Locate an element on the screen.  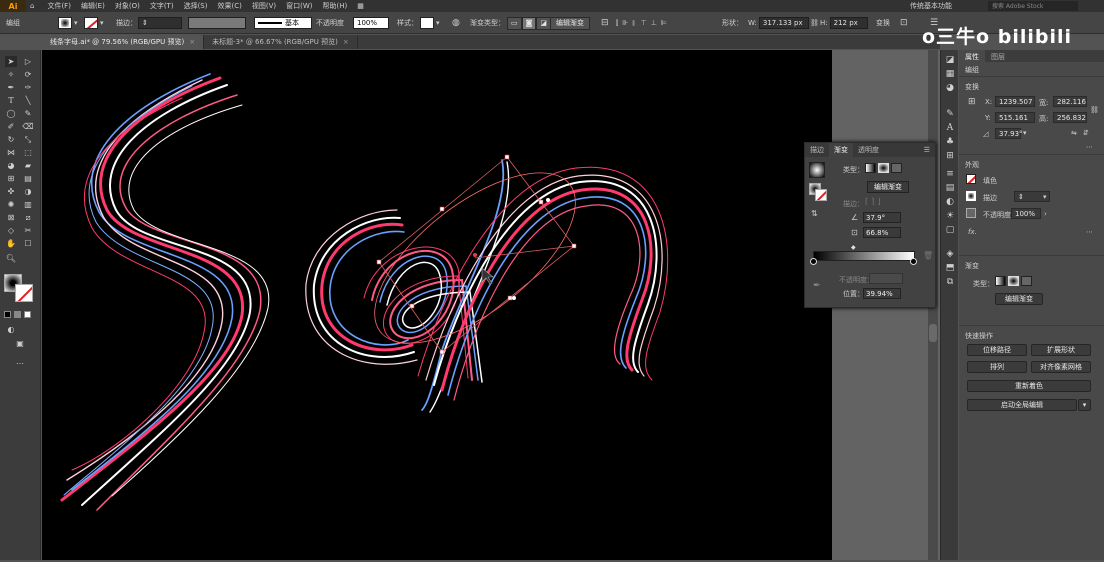
fx-button: fx. is located at coordinates (972, 232).